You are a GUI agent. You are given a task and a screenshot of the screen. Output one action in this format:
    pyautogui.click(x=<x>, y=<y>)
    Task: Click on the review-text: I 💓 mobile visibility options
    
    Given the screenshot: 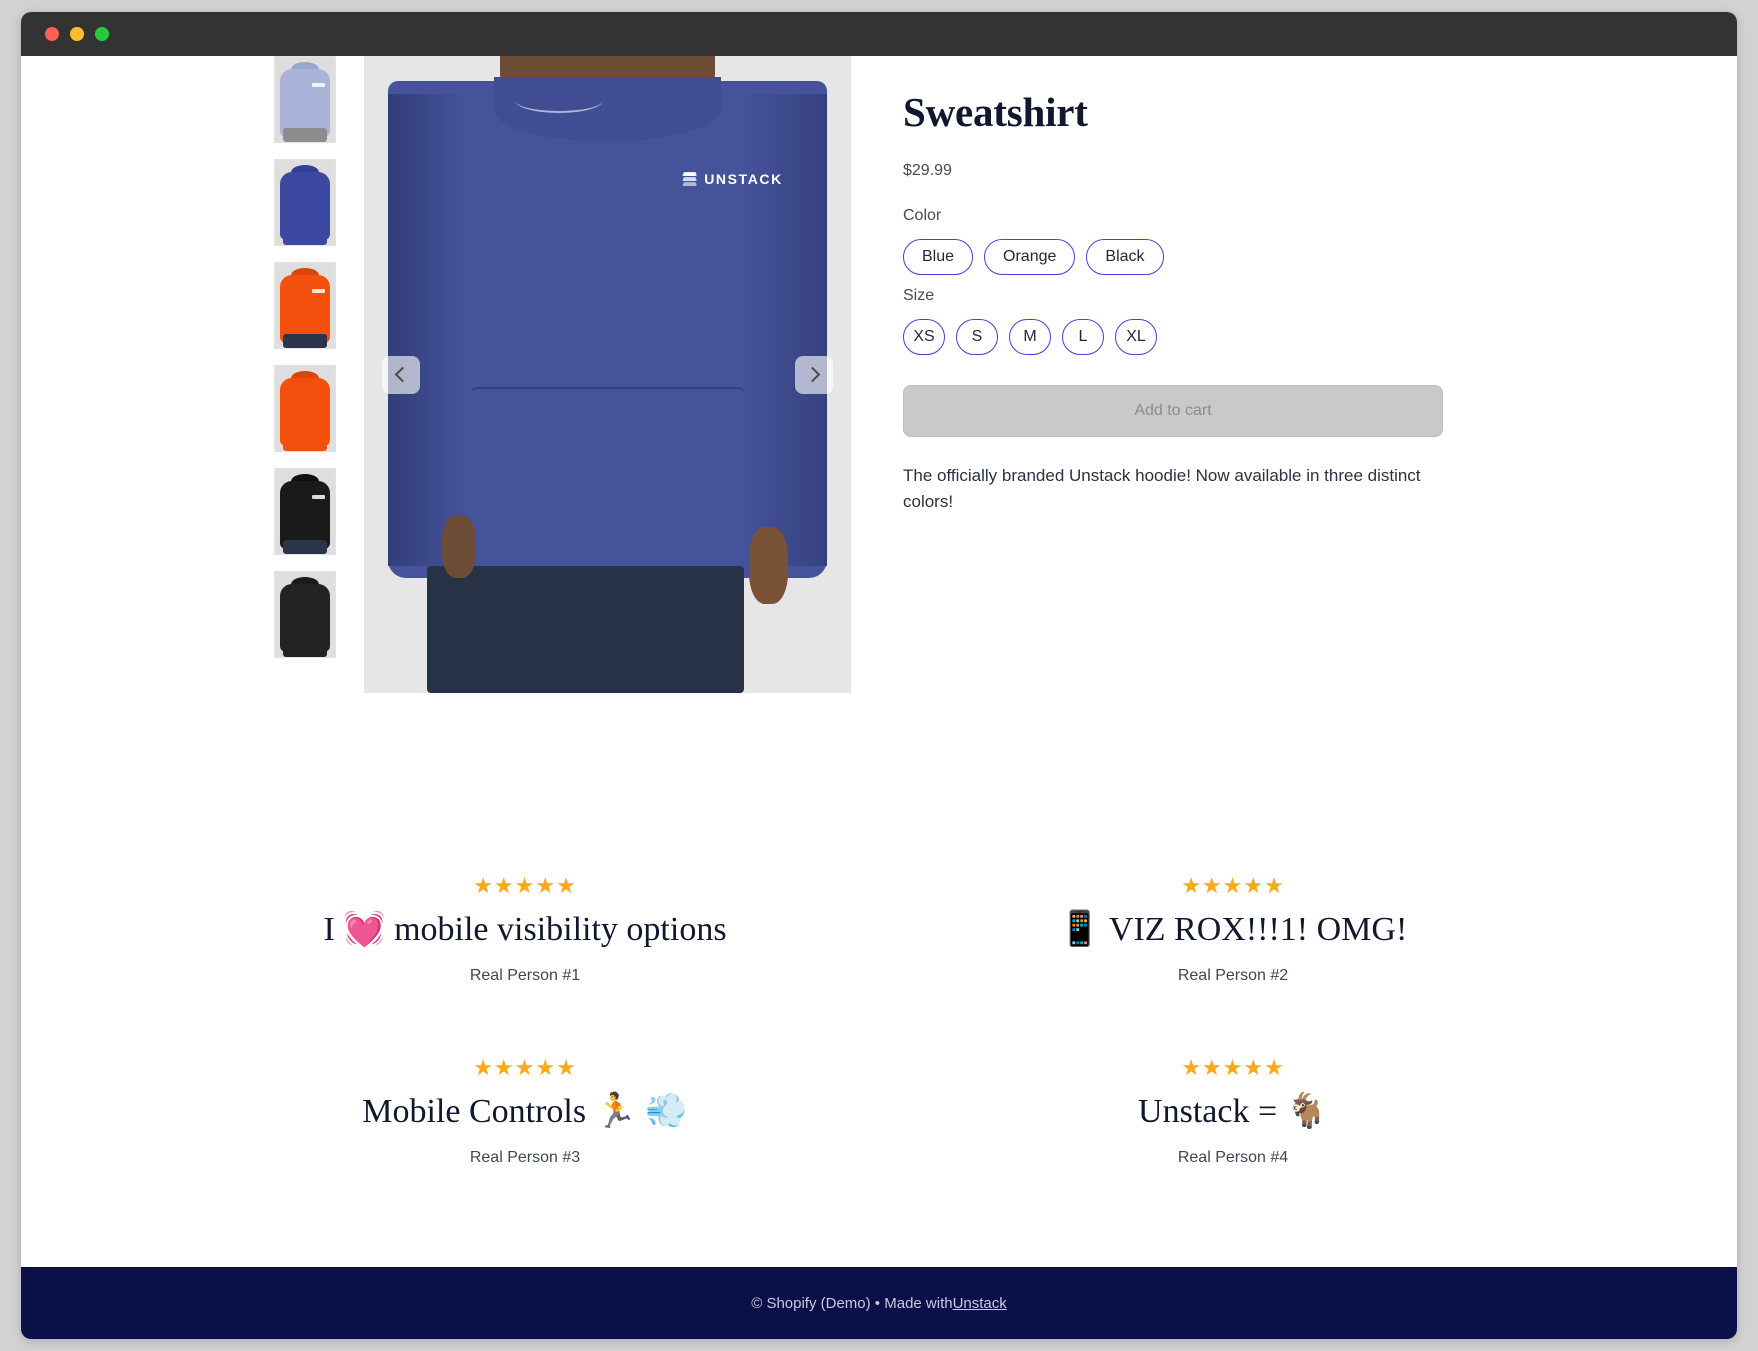 What is the action you would take?
    pyautogui.click(x=525, y=929)
    